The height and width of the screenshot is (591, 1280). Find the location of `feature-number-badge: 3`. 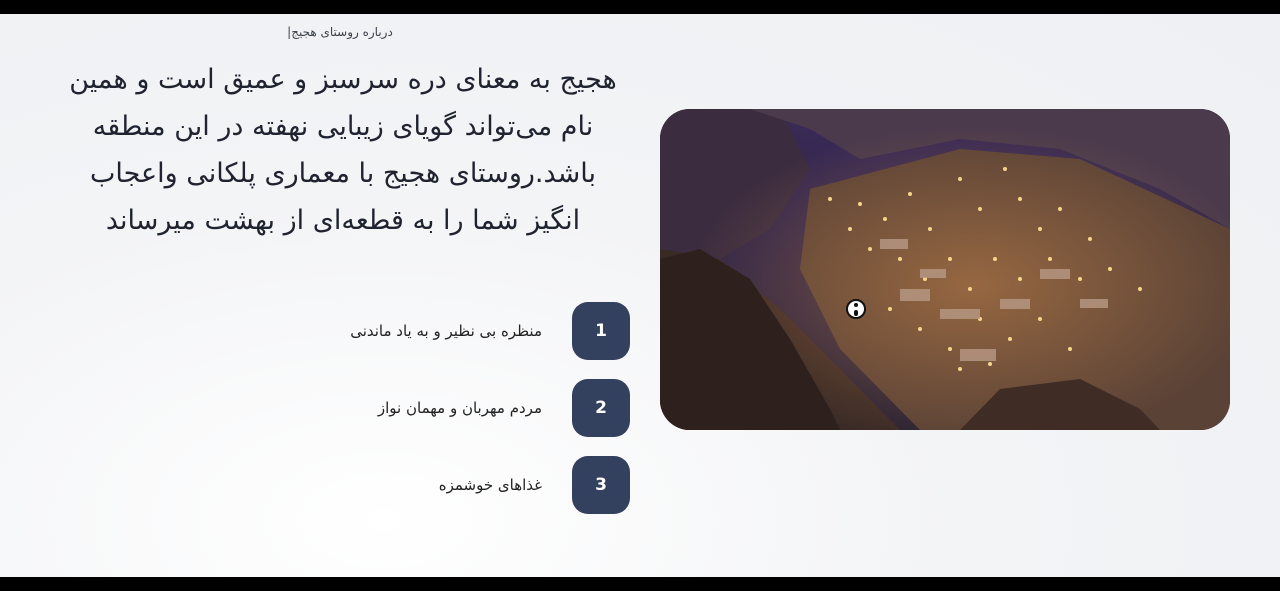

feature-number-badge: 3 is located at coordinates (601, 485).